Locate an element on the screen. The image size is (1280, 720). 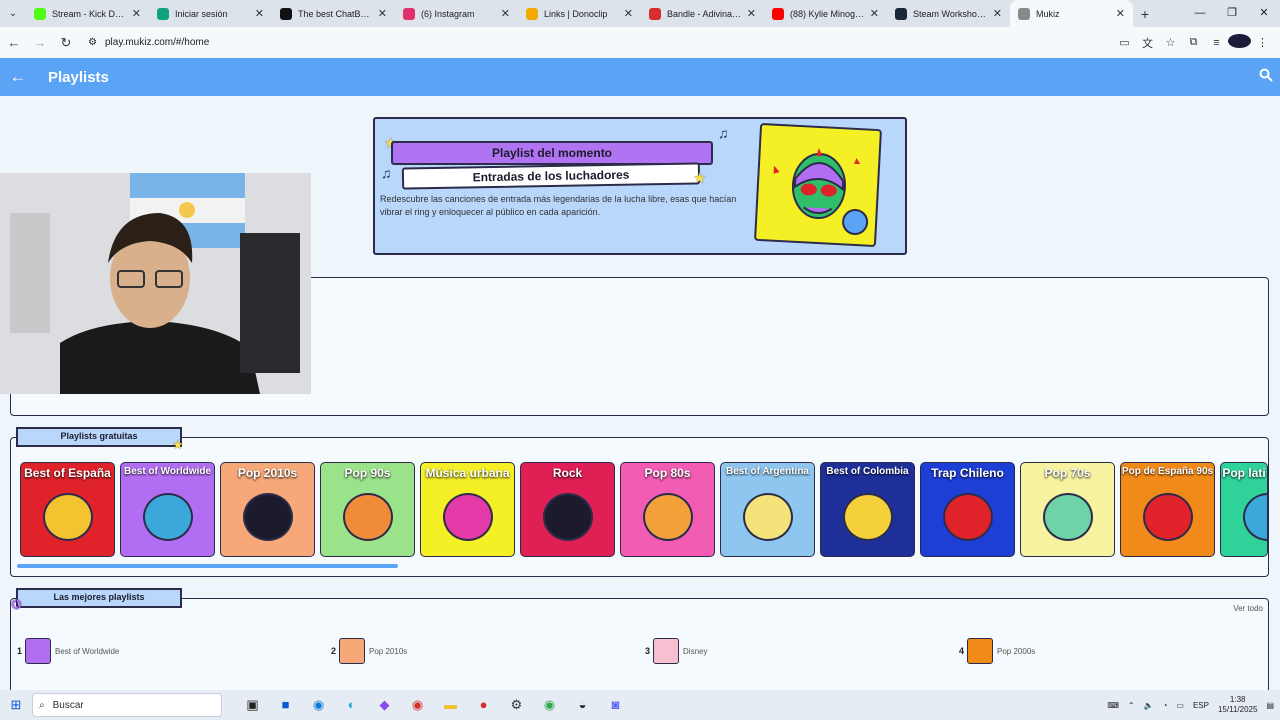
browser-tab: (88) Kylie Minogue - ✕ is located at coordinates (825, 13).